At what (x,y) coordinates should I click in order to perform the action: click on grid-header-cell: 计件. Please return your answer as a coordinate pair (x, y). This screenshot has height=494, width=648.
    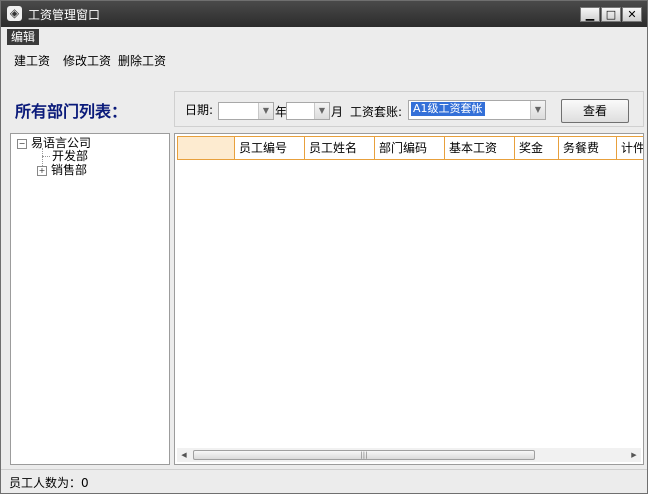
    Looking at the image, I should click on (630, 148).